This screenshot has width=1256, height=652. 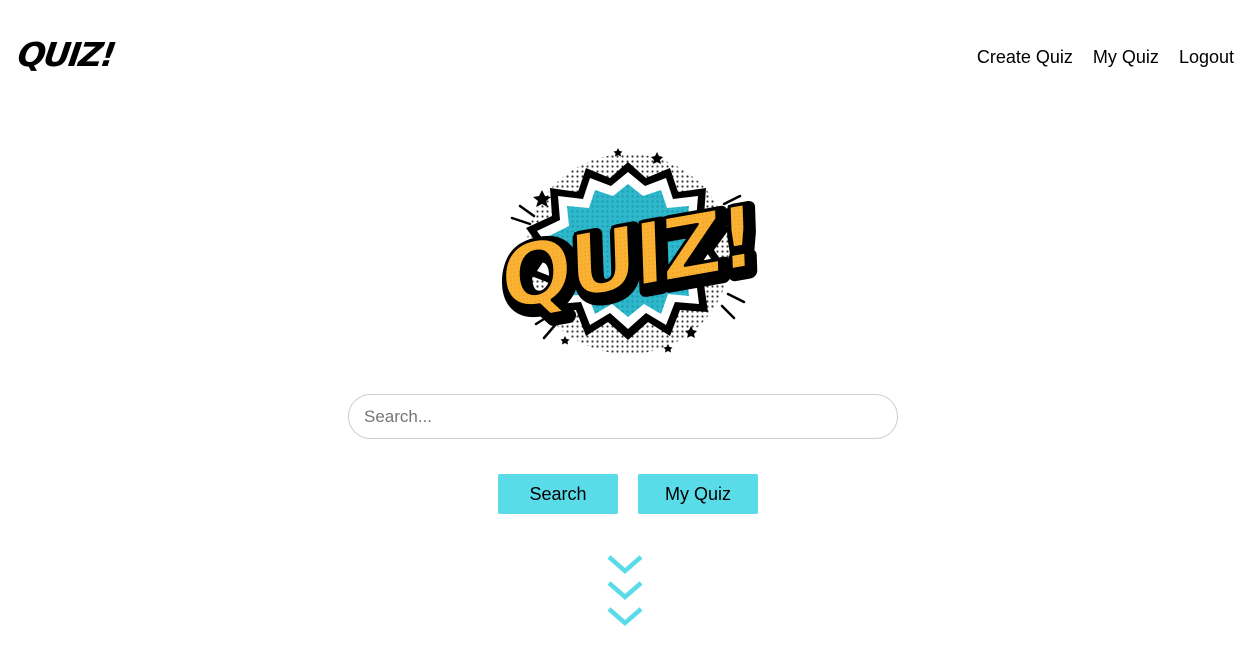 What do you see at coordinates (623, 416) in the screenshot?
I see `search-input` at bounding box center [623, 416].